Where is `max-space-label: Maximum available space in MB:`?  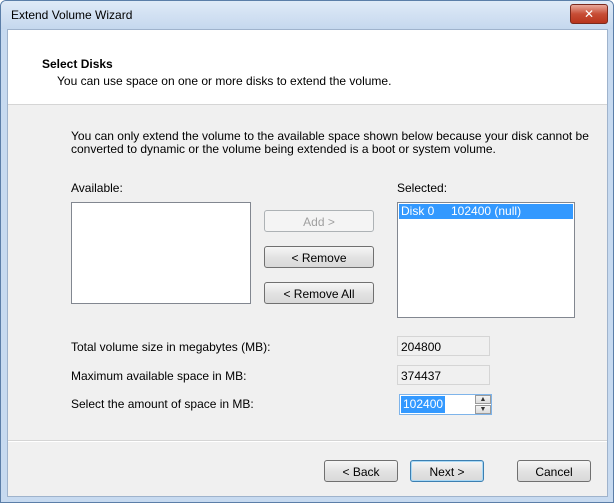
max-space-label: Maximum available space in MB: is located at coordinates (159, 376).